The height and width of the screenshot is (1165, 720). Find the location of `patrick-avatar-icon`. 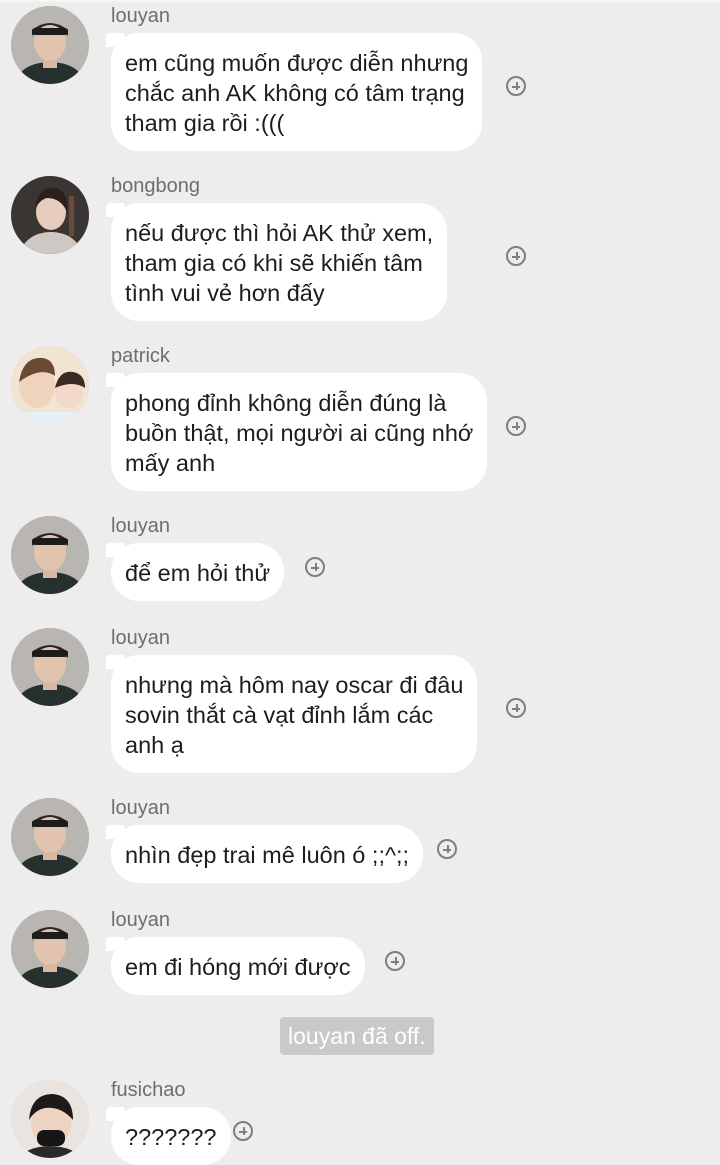

patrick-avatar-icon is located at coordinates (50, 385).